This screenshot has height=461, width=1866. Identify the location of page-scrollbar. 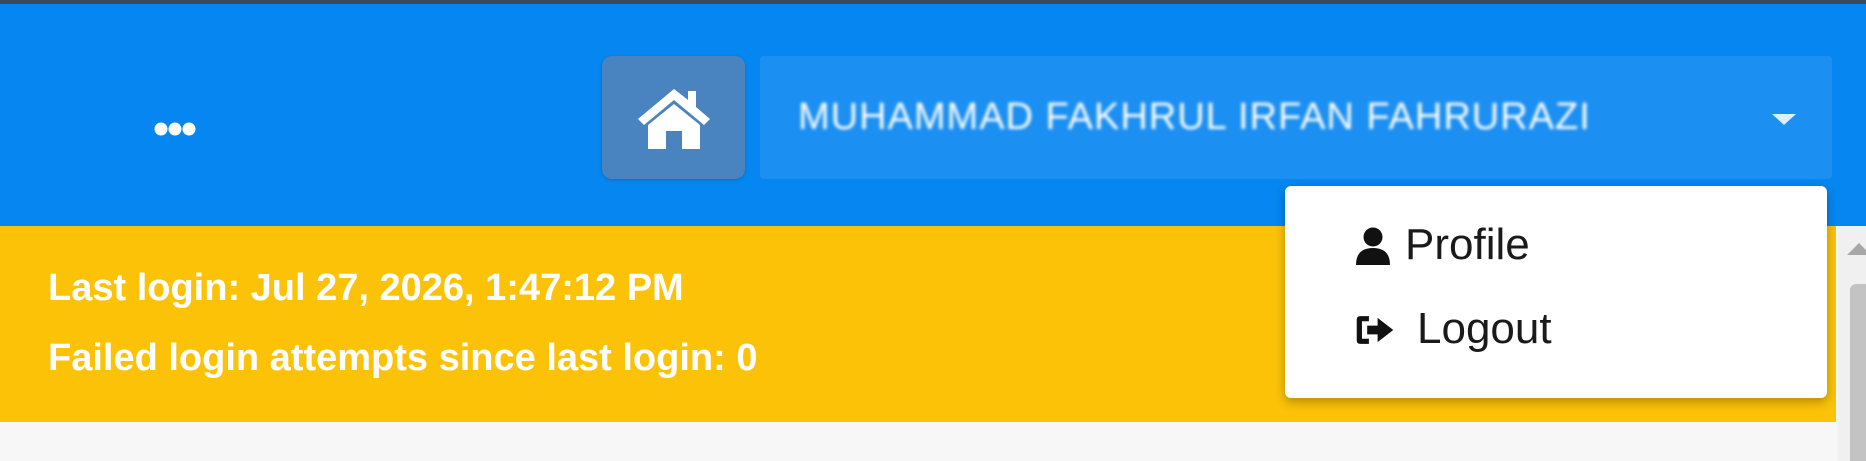
(1852, 343).